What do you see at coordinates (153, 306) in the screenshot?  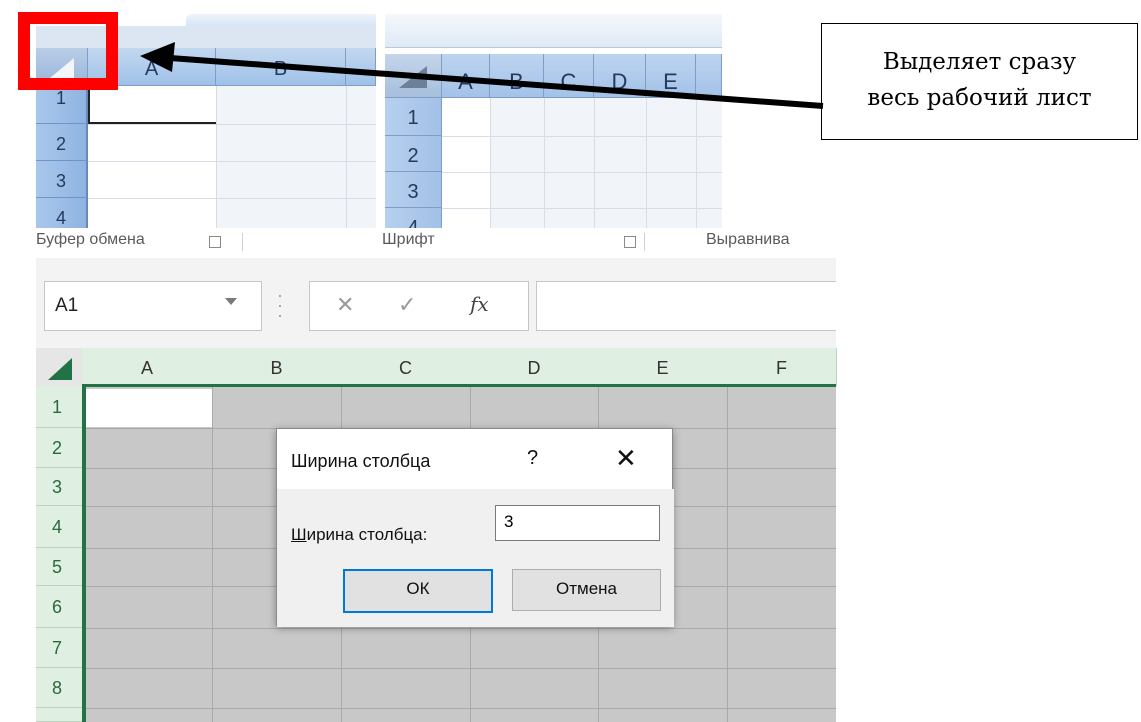 I see `name-box: A1` at bounding box center [153, 306].